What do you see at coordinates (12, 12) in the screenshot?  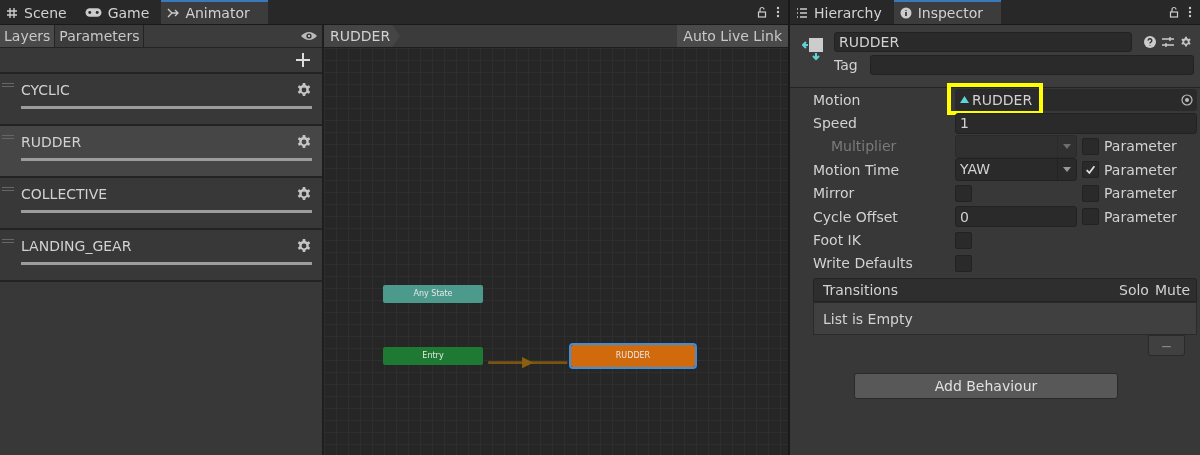 I see `grid-icon` at bounding box center [12, 12].